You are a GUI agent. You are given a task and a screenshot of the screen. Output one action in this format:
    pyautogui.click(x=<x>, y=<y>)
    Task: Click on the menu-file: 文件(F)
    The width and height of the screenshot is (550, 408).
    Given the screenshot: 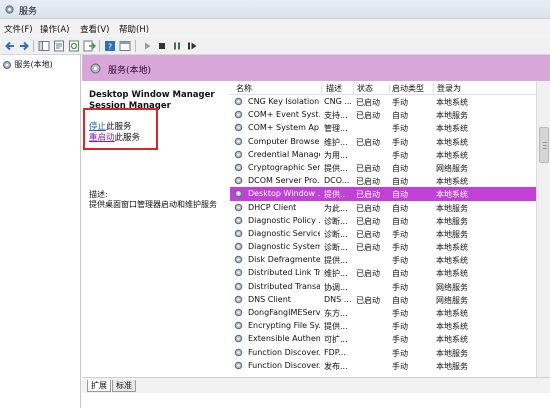 What is the action you would take?
    pyautogui.click(x=18, y=29)
    